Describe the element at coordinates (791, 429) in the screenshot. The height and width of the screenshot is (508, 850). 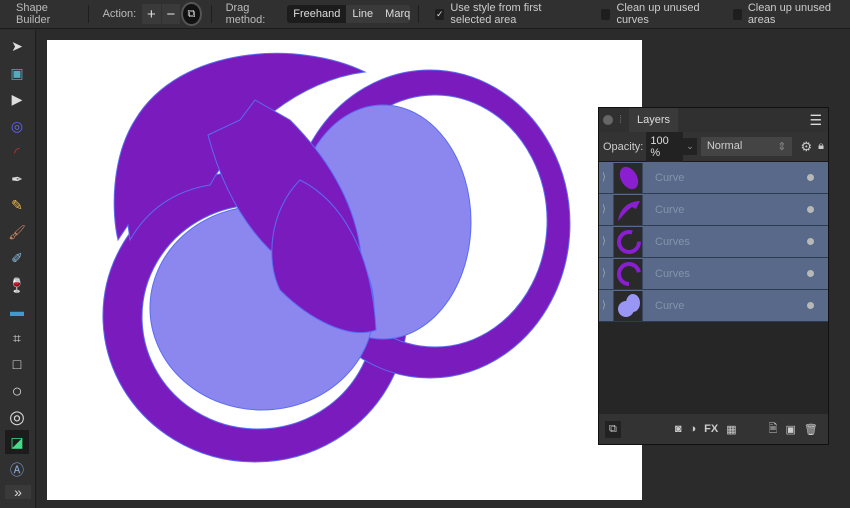
I see `group-icon: ▣` at that location.